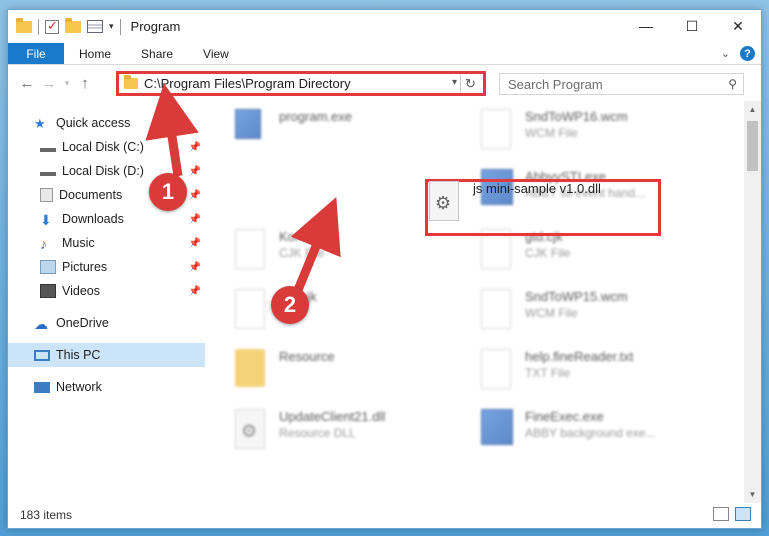 Image resolution: width=769 pixels, height=536 pixels. I want to click on sidebar-item-onedrive: ☁ OneDrive, so click(106, 323).